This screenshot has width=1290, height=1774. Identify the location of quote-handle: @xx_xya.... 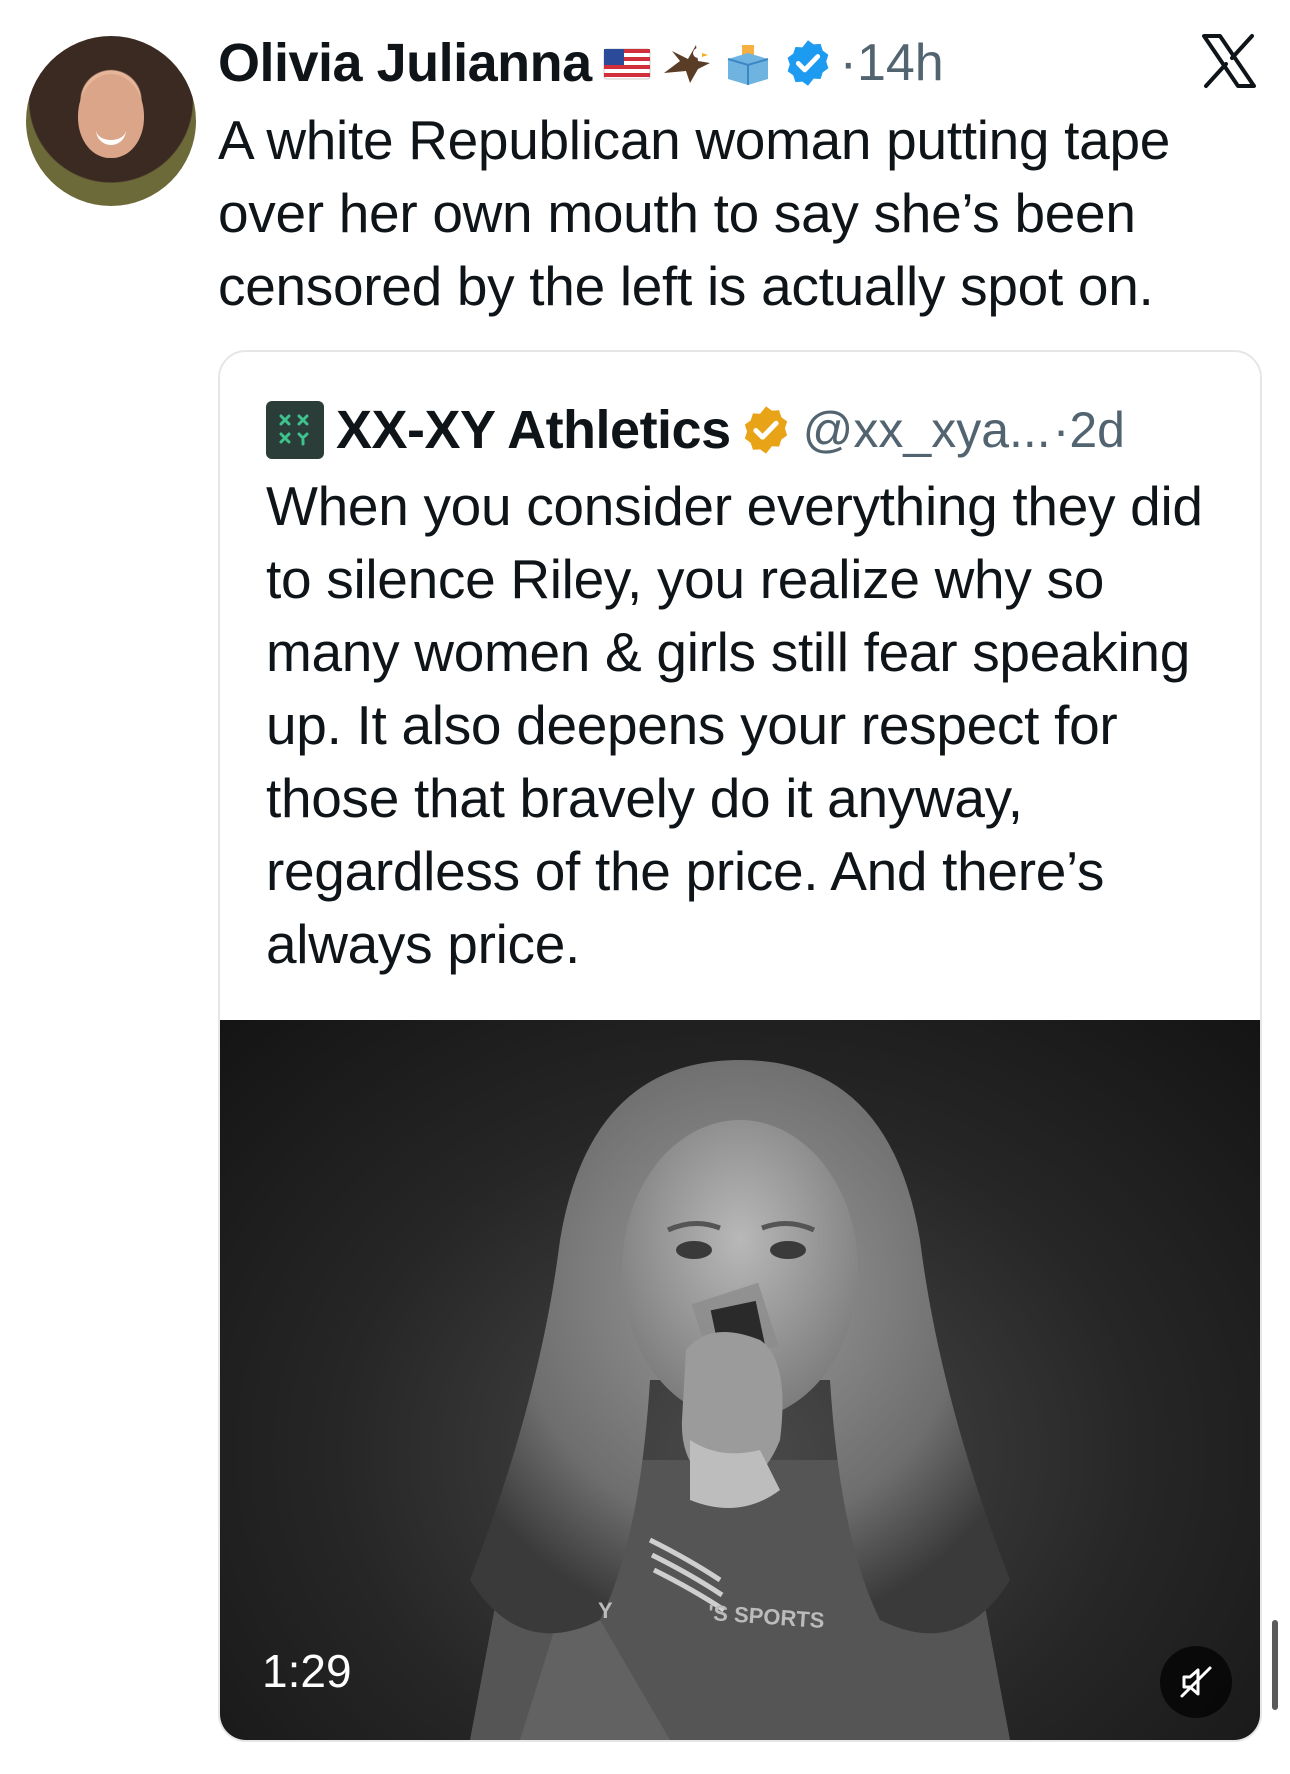
(927, 430).